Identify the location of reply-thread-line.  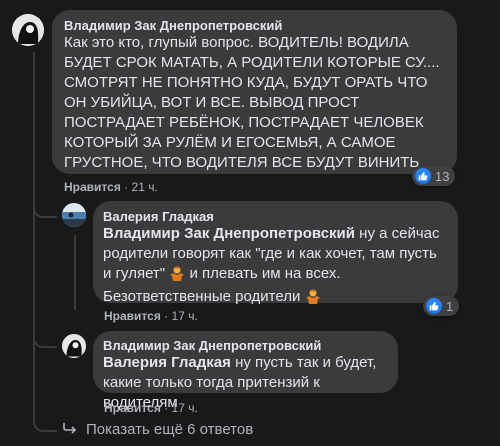
(75, 272).